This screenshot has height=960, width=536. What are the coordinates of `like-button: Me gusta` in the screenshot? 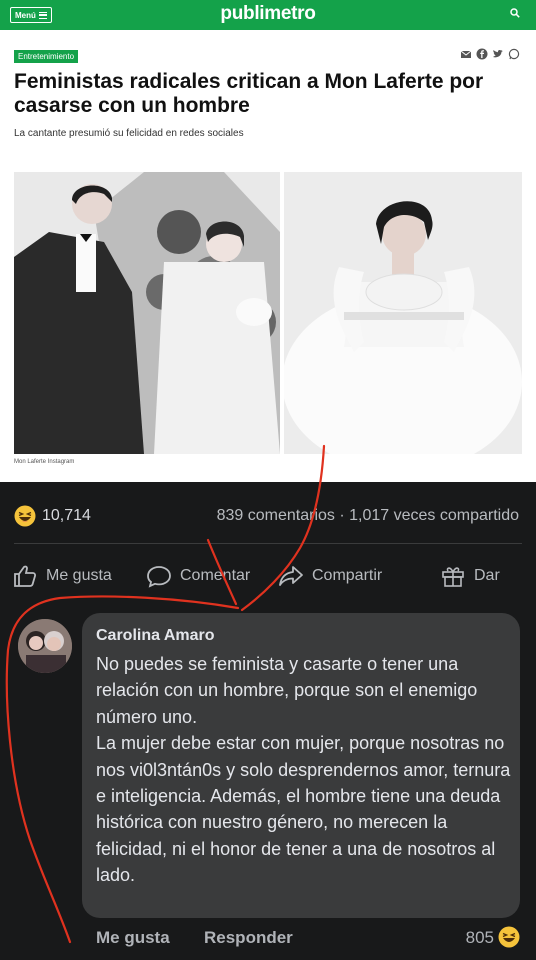 It's located at (62, 576).